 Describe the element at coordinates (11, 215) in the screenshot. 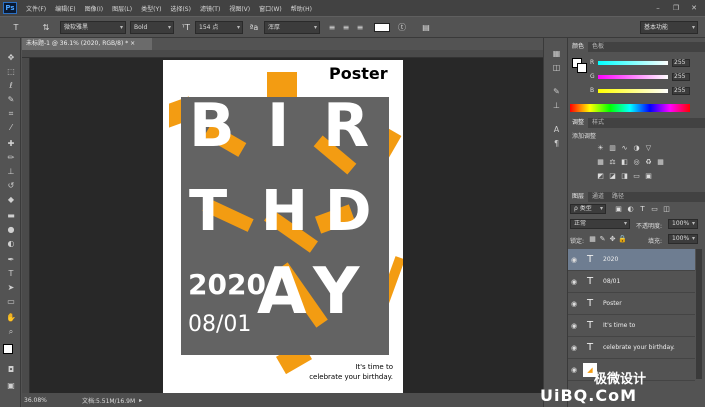

I see `gradient-tool-icon: ▬` at that location.